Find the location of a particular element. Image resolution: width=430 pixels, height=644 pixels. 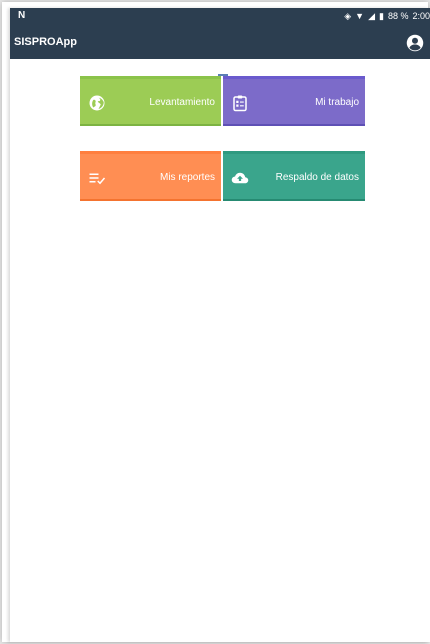

account-circle-icon is located at coordinates (415, 43).